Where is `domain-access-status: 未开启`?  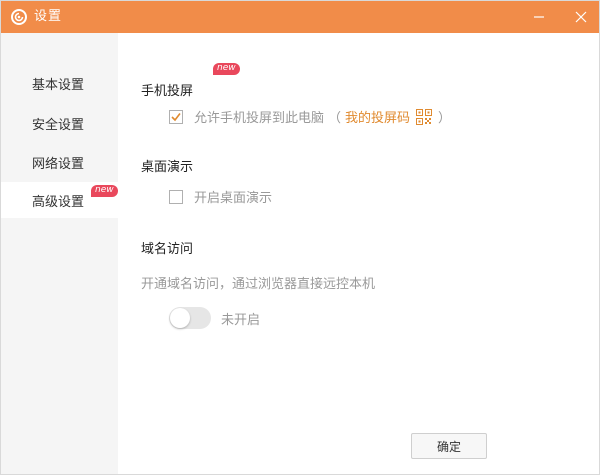 domain-access-status: 未开启 is located at coordinates (241, 320).